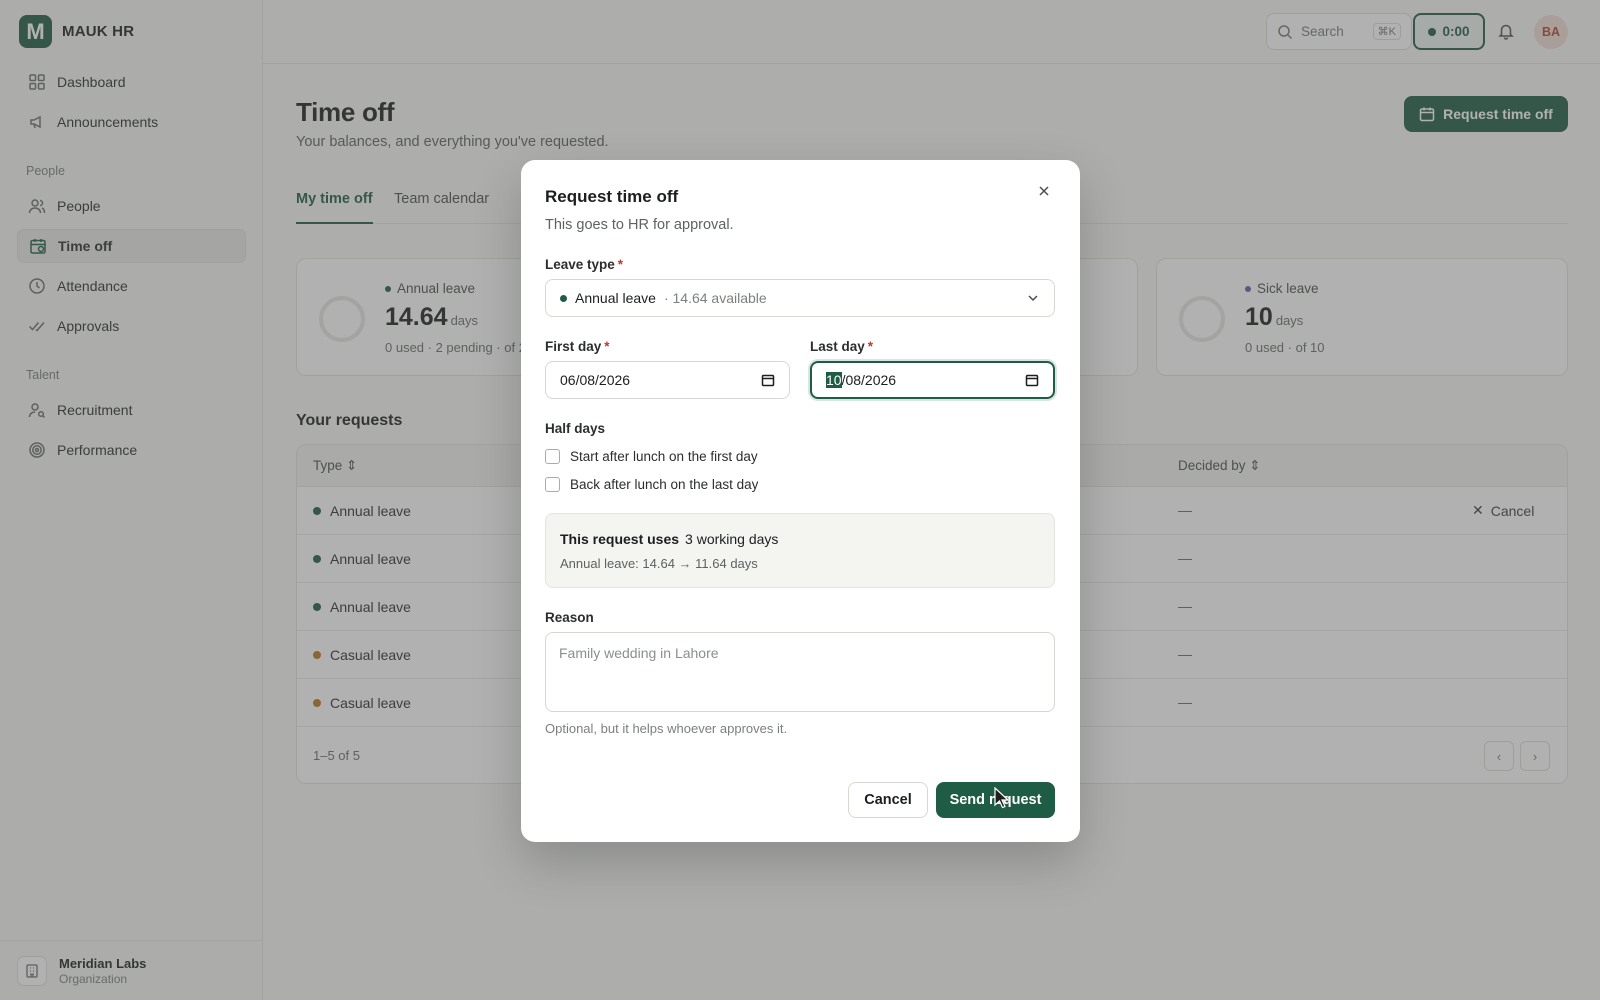 The width and height of the screenshot is (1600, 1000). Describe the element at coordinates (1002, 800) in the screenshot. I see `mouse-cursor-icon` at that location.